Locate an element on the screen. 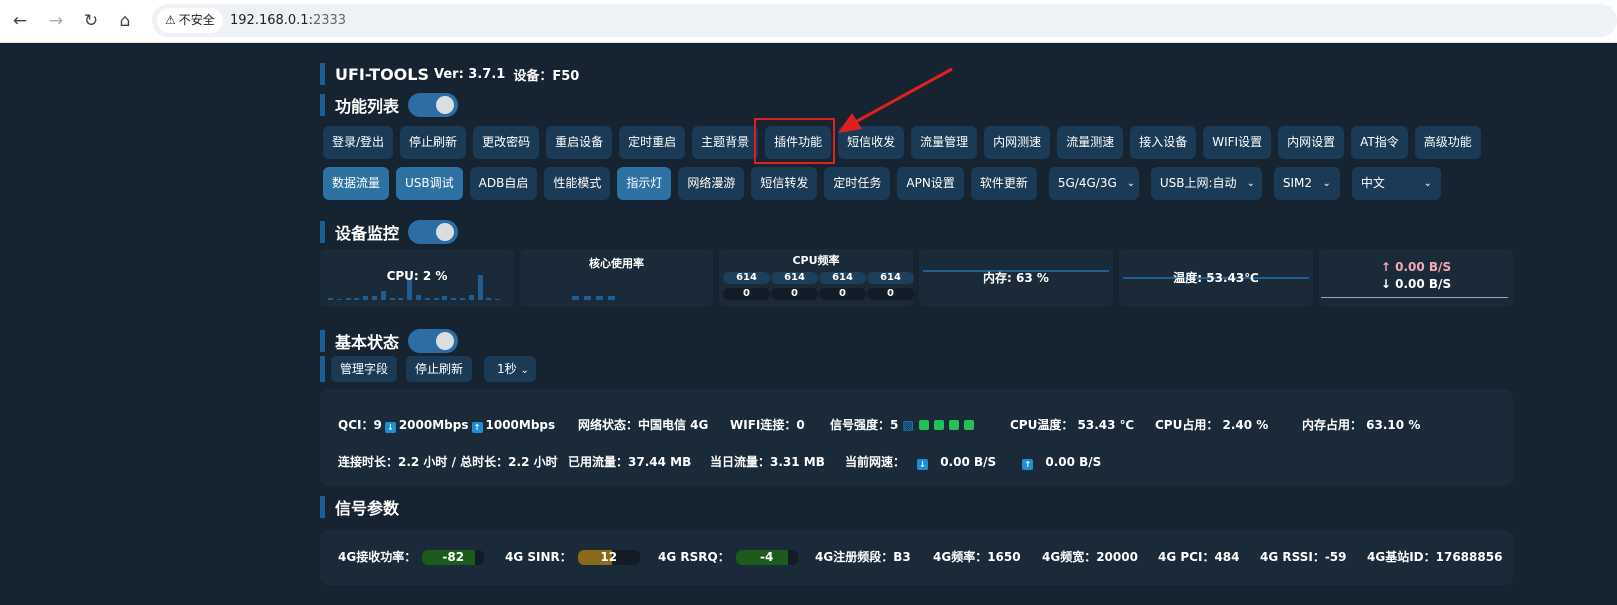 This screenshot has height=605, width=1617. feature-button: 内网设置 is located at coordinates (1311, 142).